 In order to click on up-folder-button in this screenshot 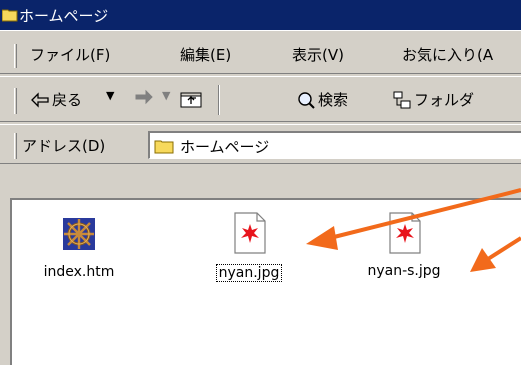, I will do `click(191, 99)`.